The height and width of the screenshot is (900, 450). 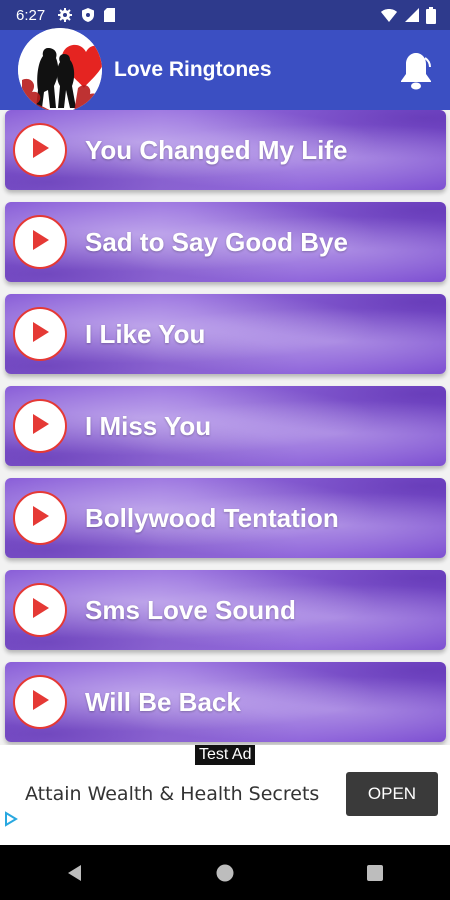 What do you see at coordinates (163, 701) in the screenshot?
I see `ringtone-label: Will Be Back` at bounding box center [163, 701].